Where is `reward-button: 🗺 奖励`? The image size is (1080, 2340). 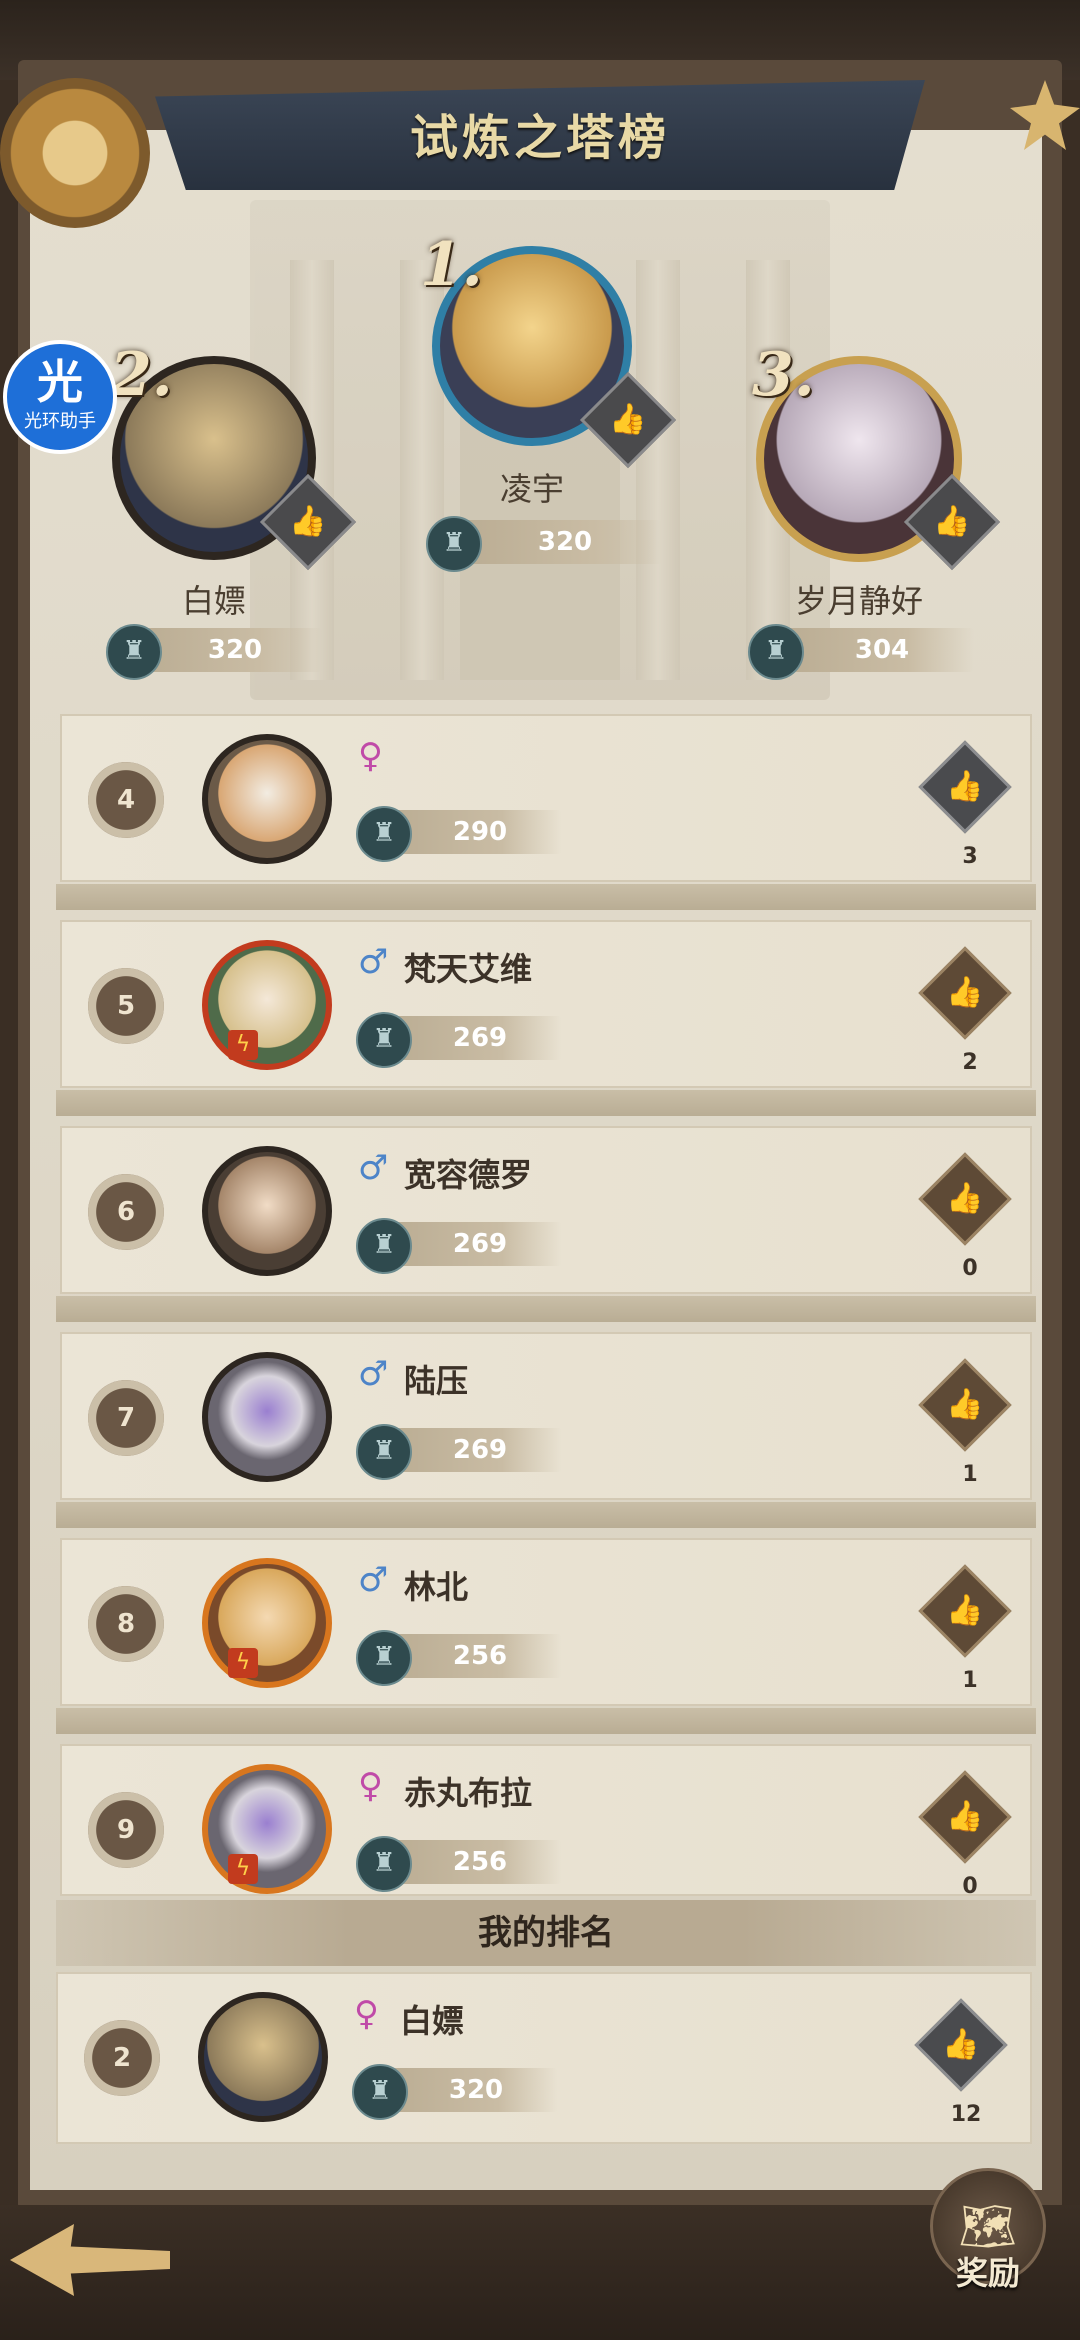 reward-button: 🗺 奖励 is located at coordinates (988, 2238).